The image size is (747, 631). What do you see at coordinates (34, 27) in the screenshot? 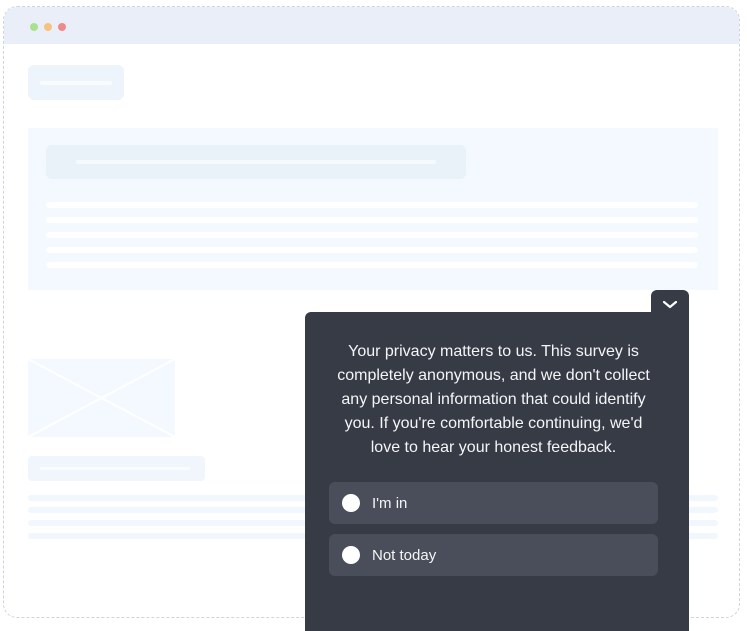
I see `window-control-green` at bounding box center [34, 27].